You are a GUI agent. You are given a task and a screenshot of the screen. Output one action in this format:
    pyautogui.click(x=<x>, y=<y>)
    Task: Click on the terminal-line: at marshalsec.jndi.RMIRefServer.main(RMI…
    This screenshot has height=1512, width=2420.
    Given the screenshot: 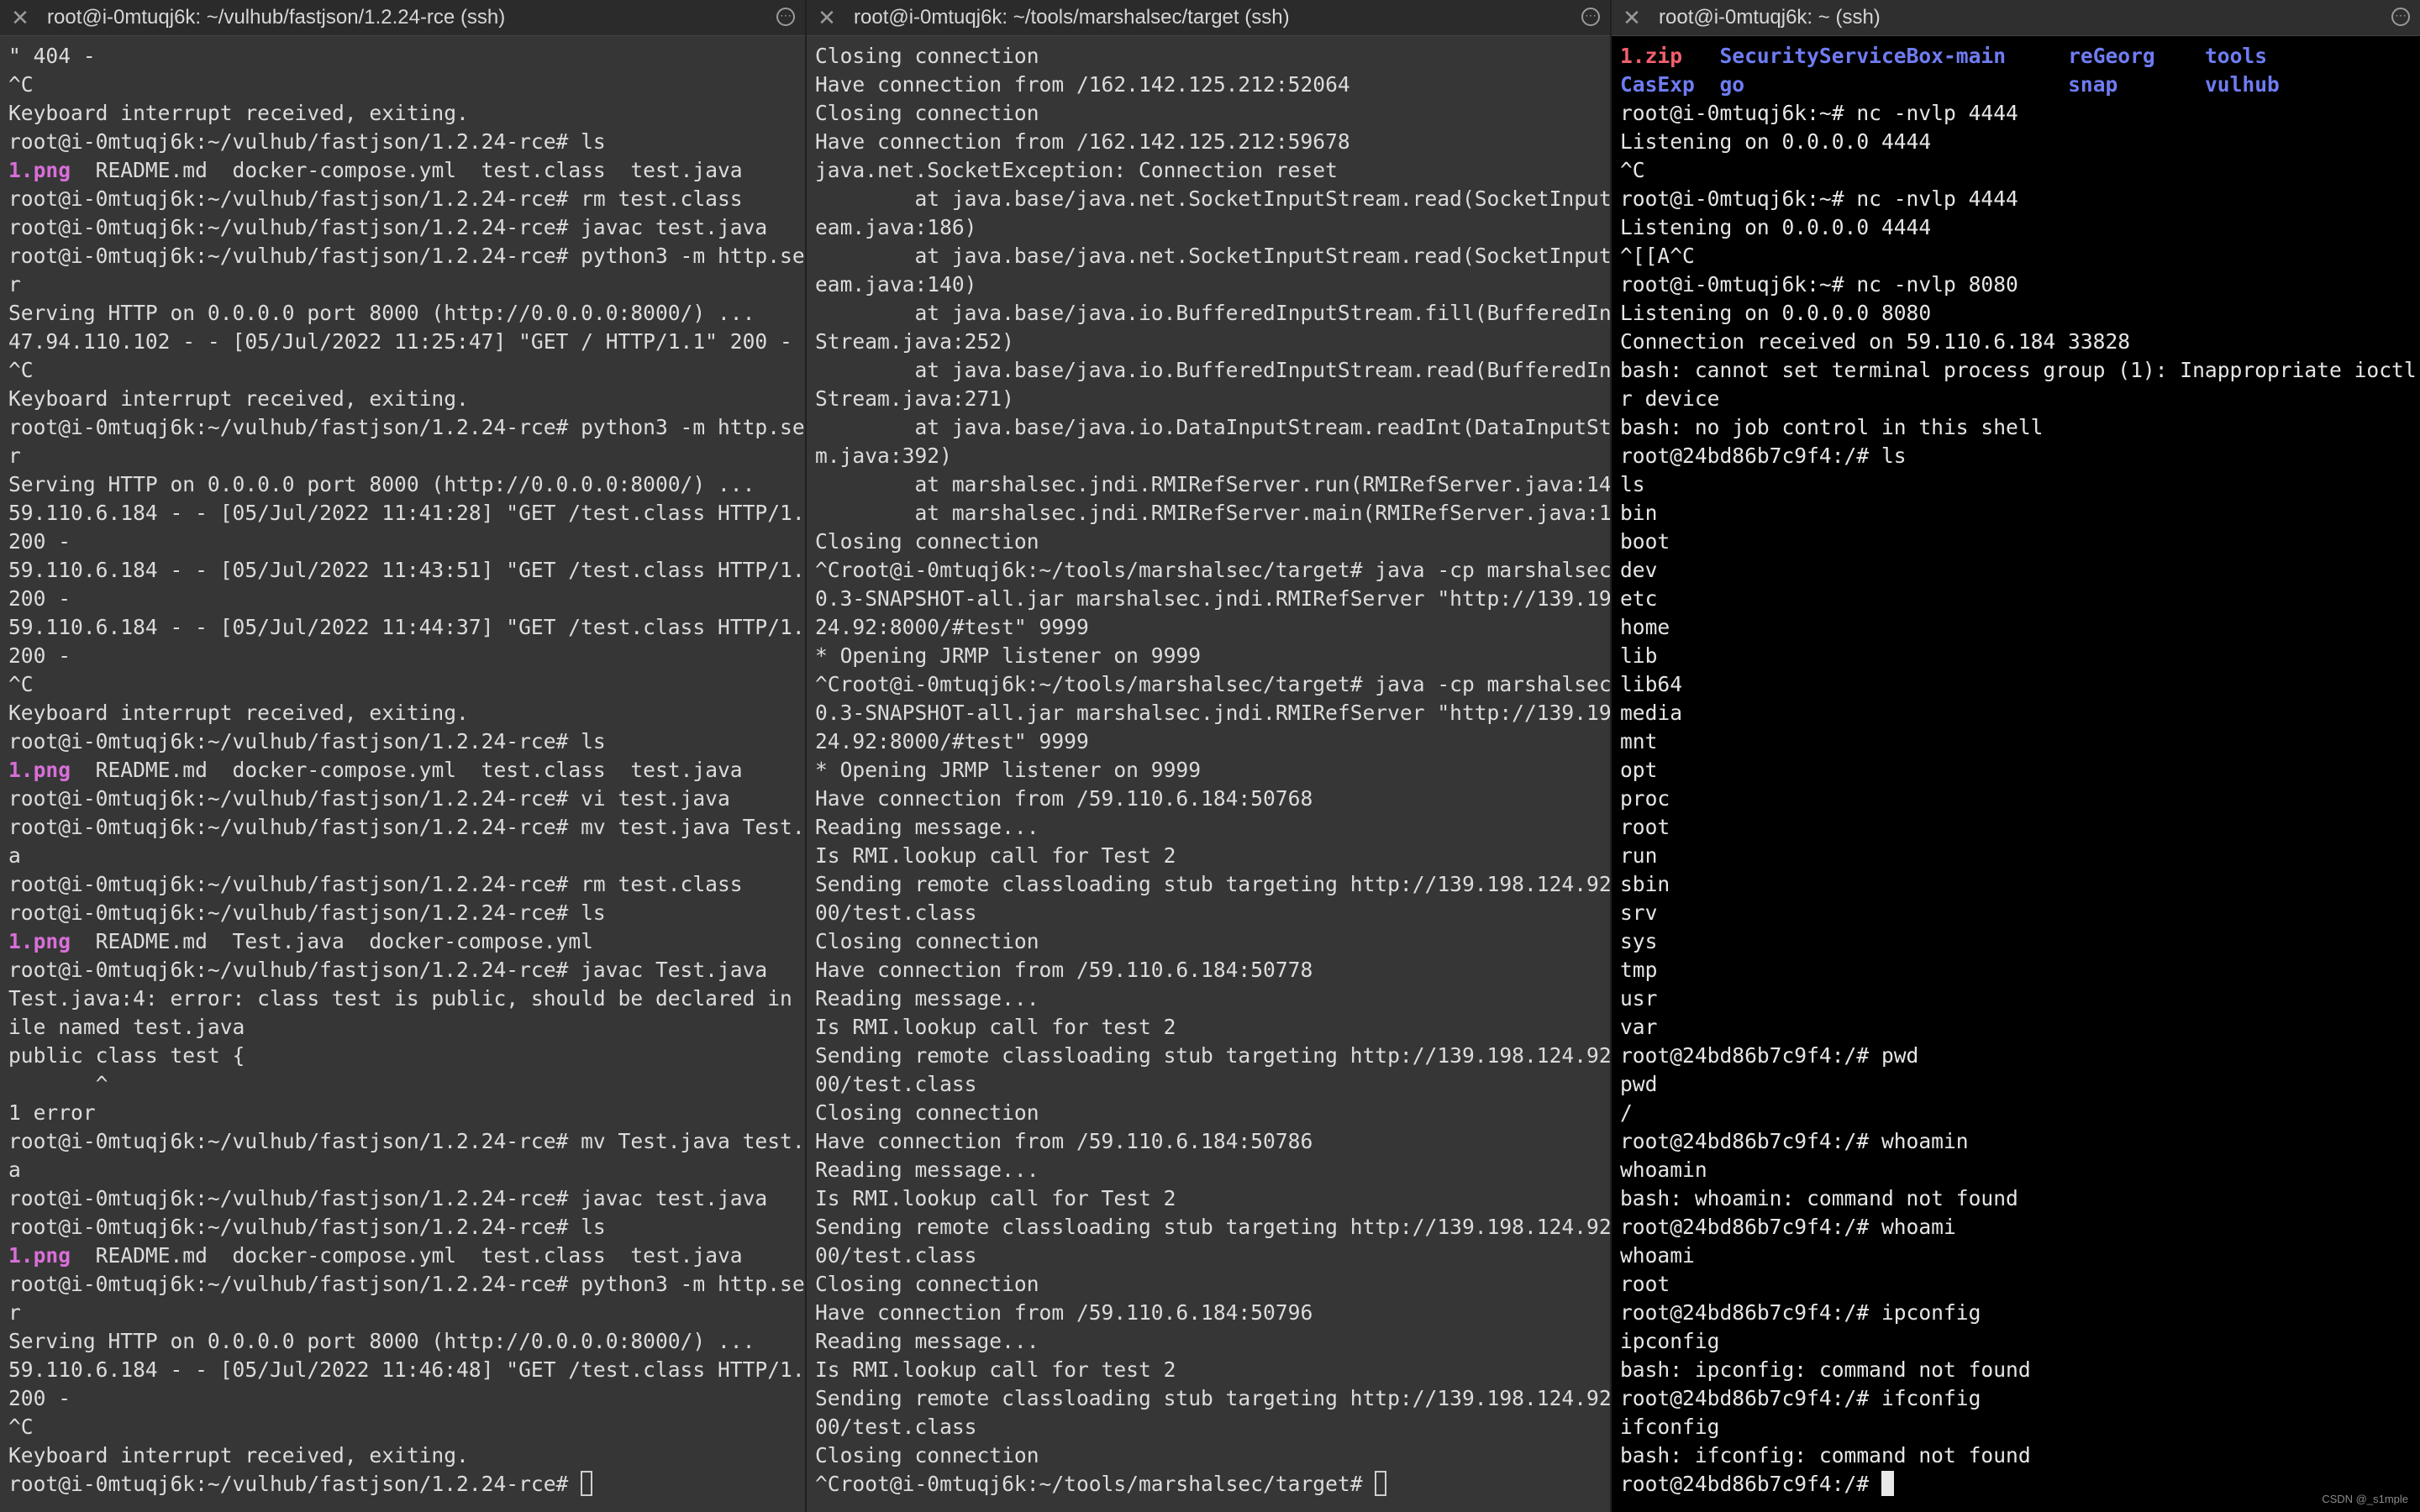 What is the action you would take?
    pyautogui.click(x=1212, y=513)
    